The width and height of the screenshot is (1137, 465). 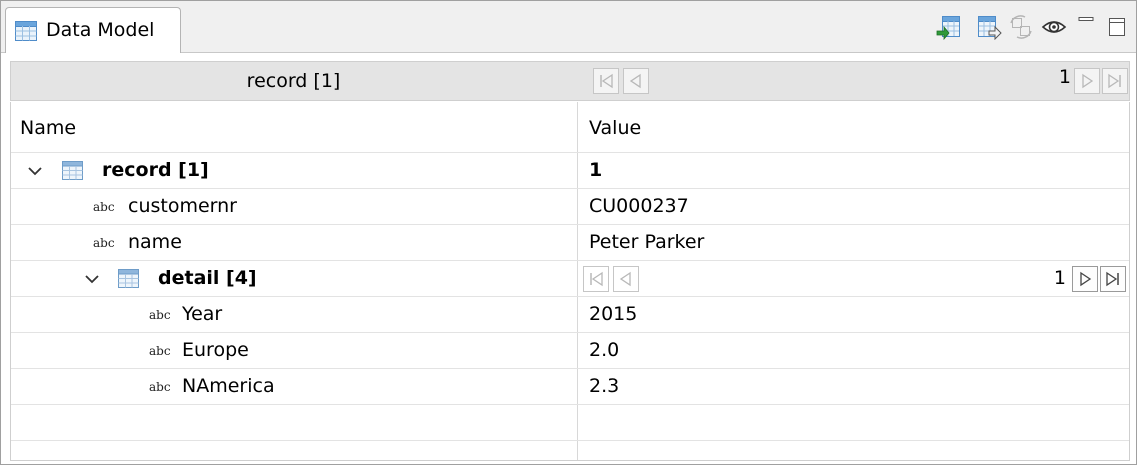 What do you see at coordinates (1059, 278) in the screenshot?
I see `detail-current-number: 1` at bounding box center [1059, 278].